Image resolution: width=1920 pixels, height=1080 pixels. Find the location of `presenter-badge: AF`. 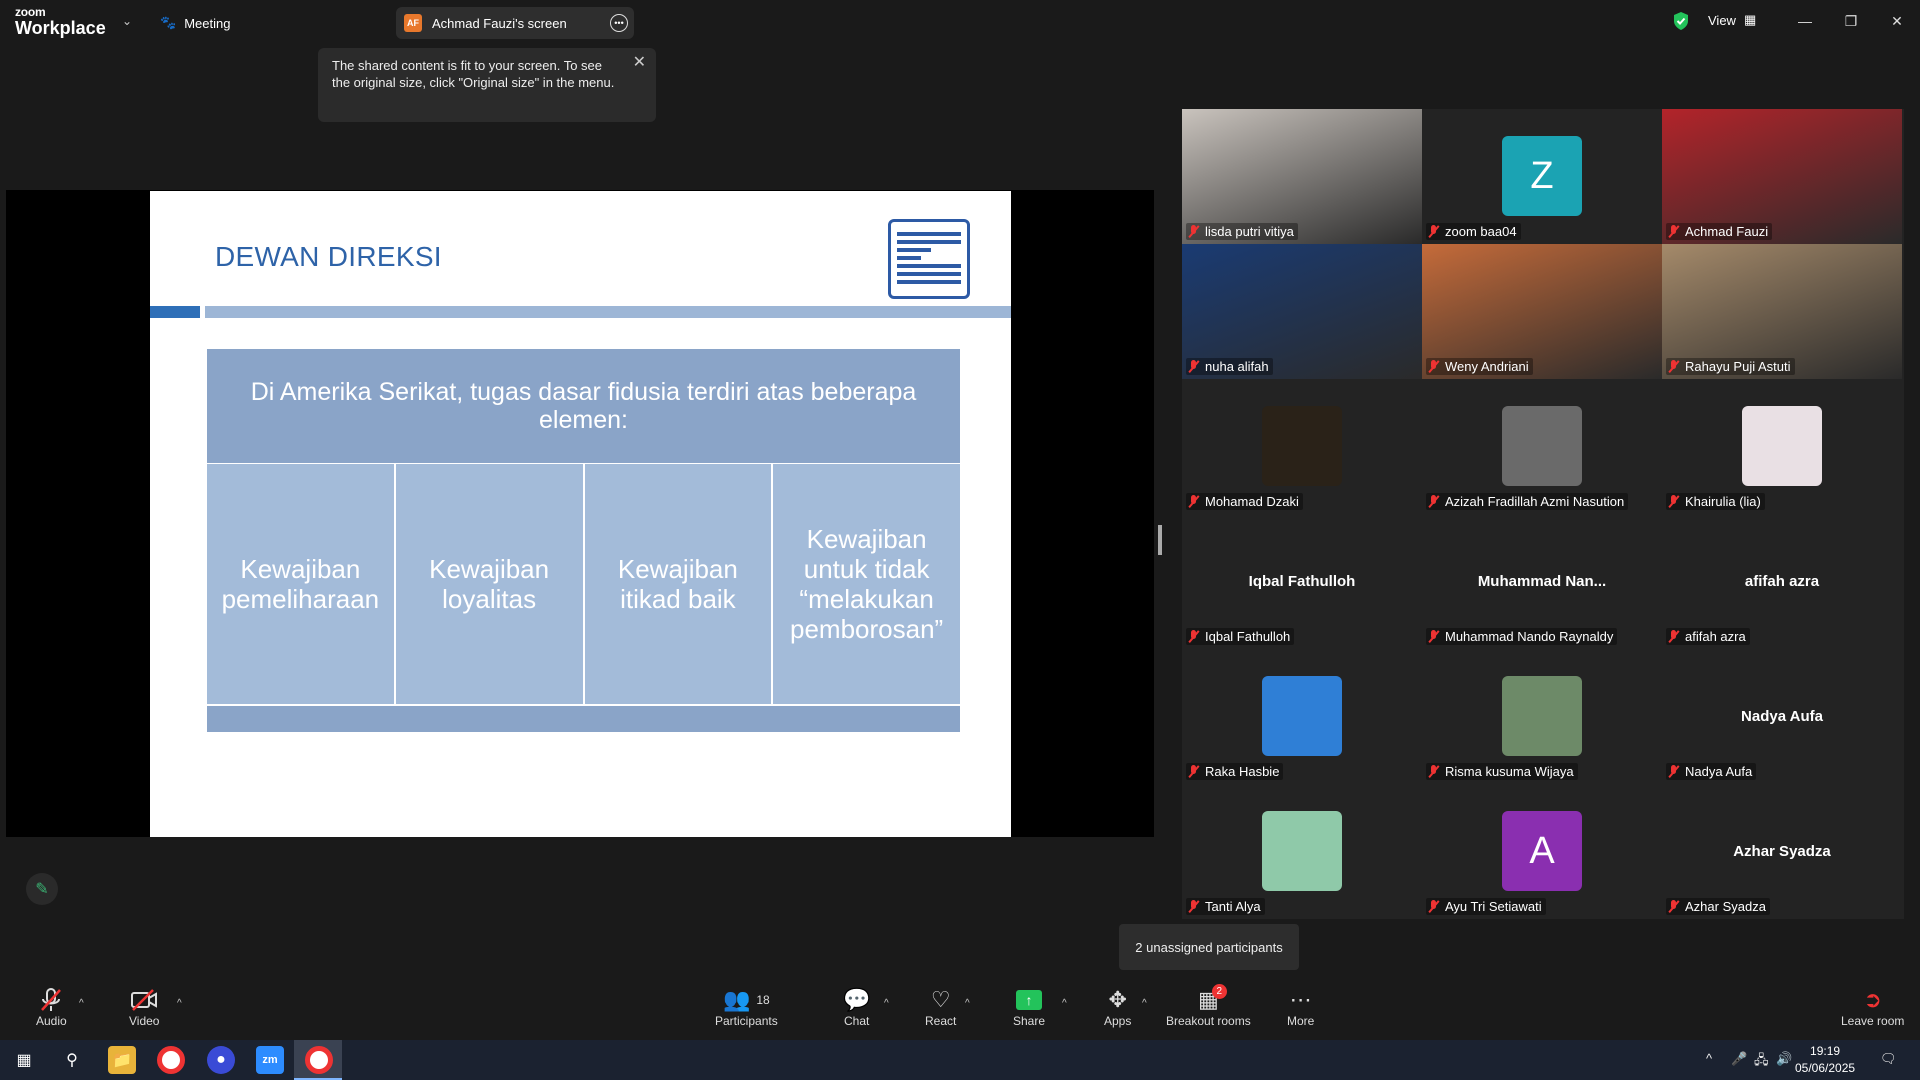

presenter-badge: AF is located at coordinates (413, 23).